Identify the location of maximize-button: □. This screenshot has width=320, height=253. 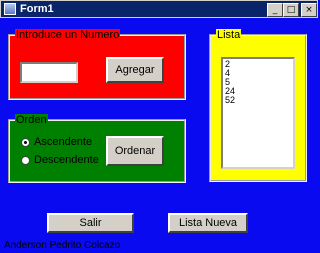
(291, 10).